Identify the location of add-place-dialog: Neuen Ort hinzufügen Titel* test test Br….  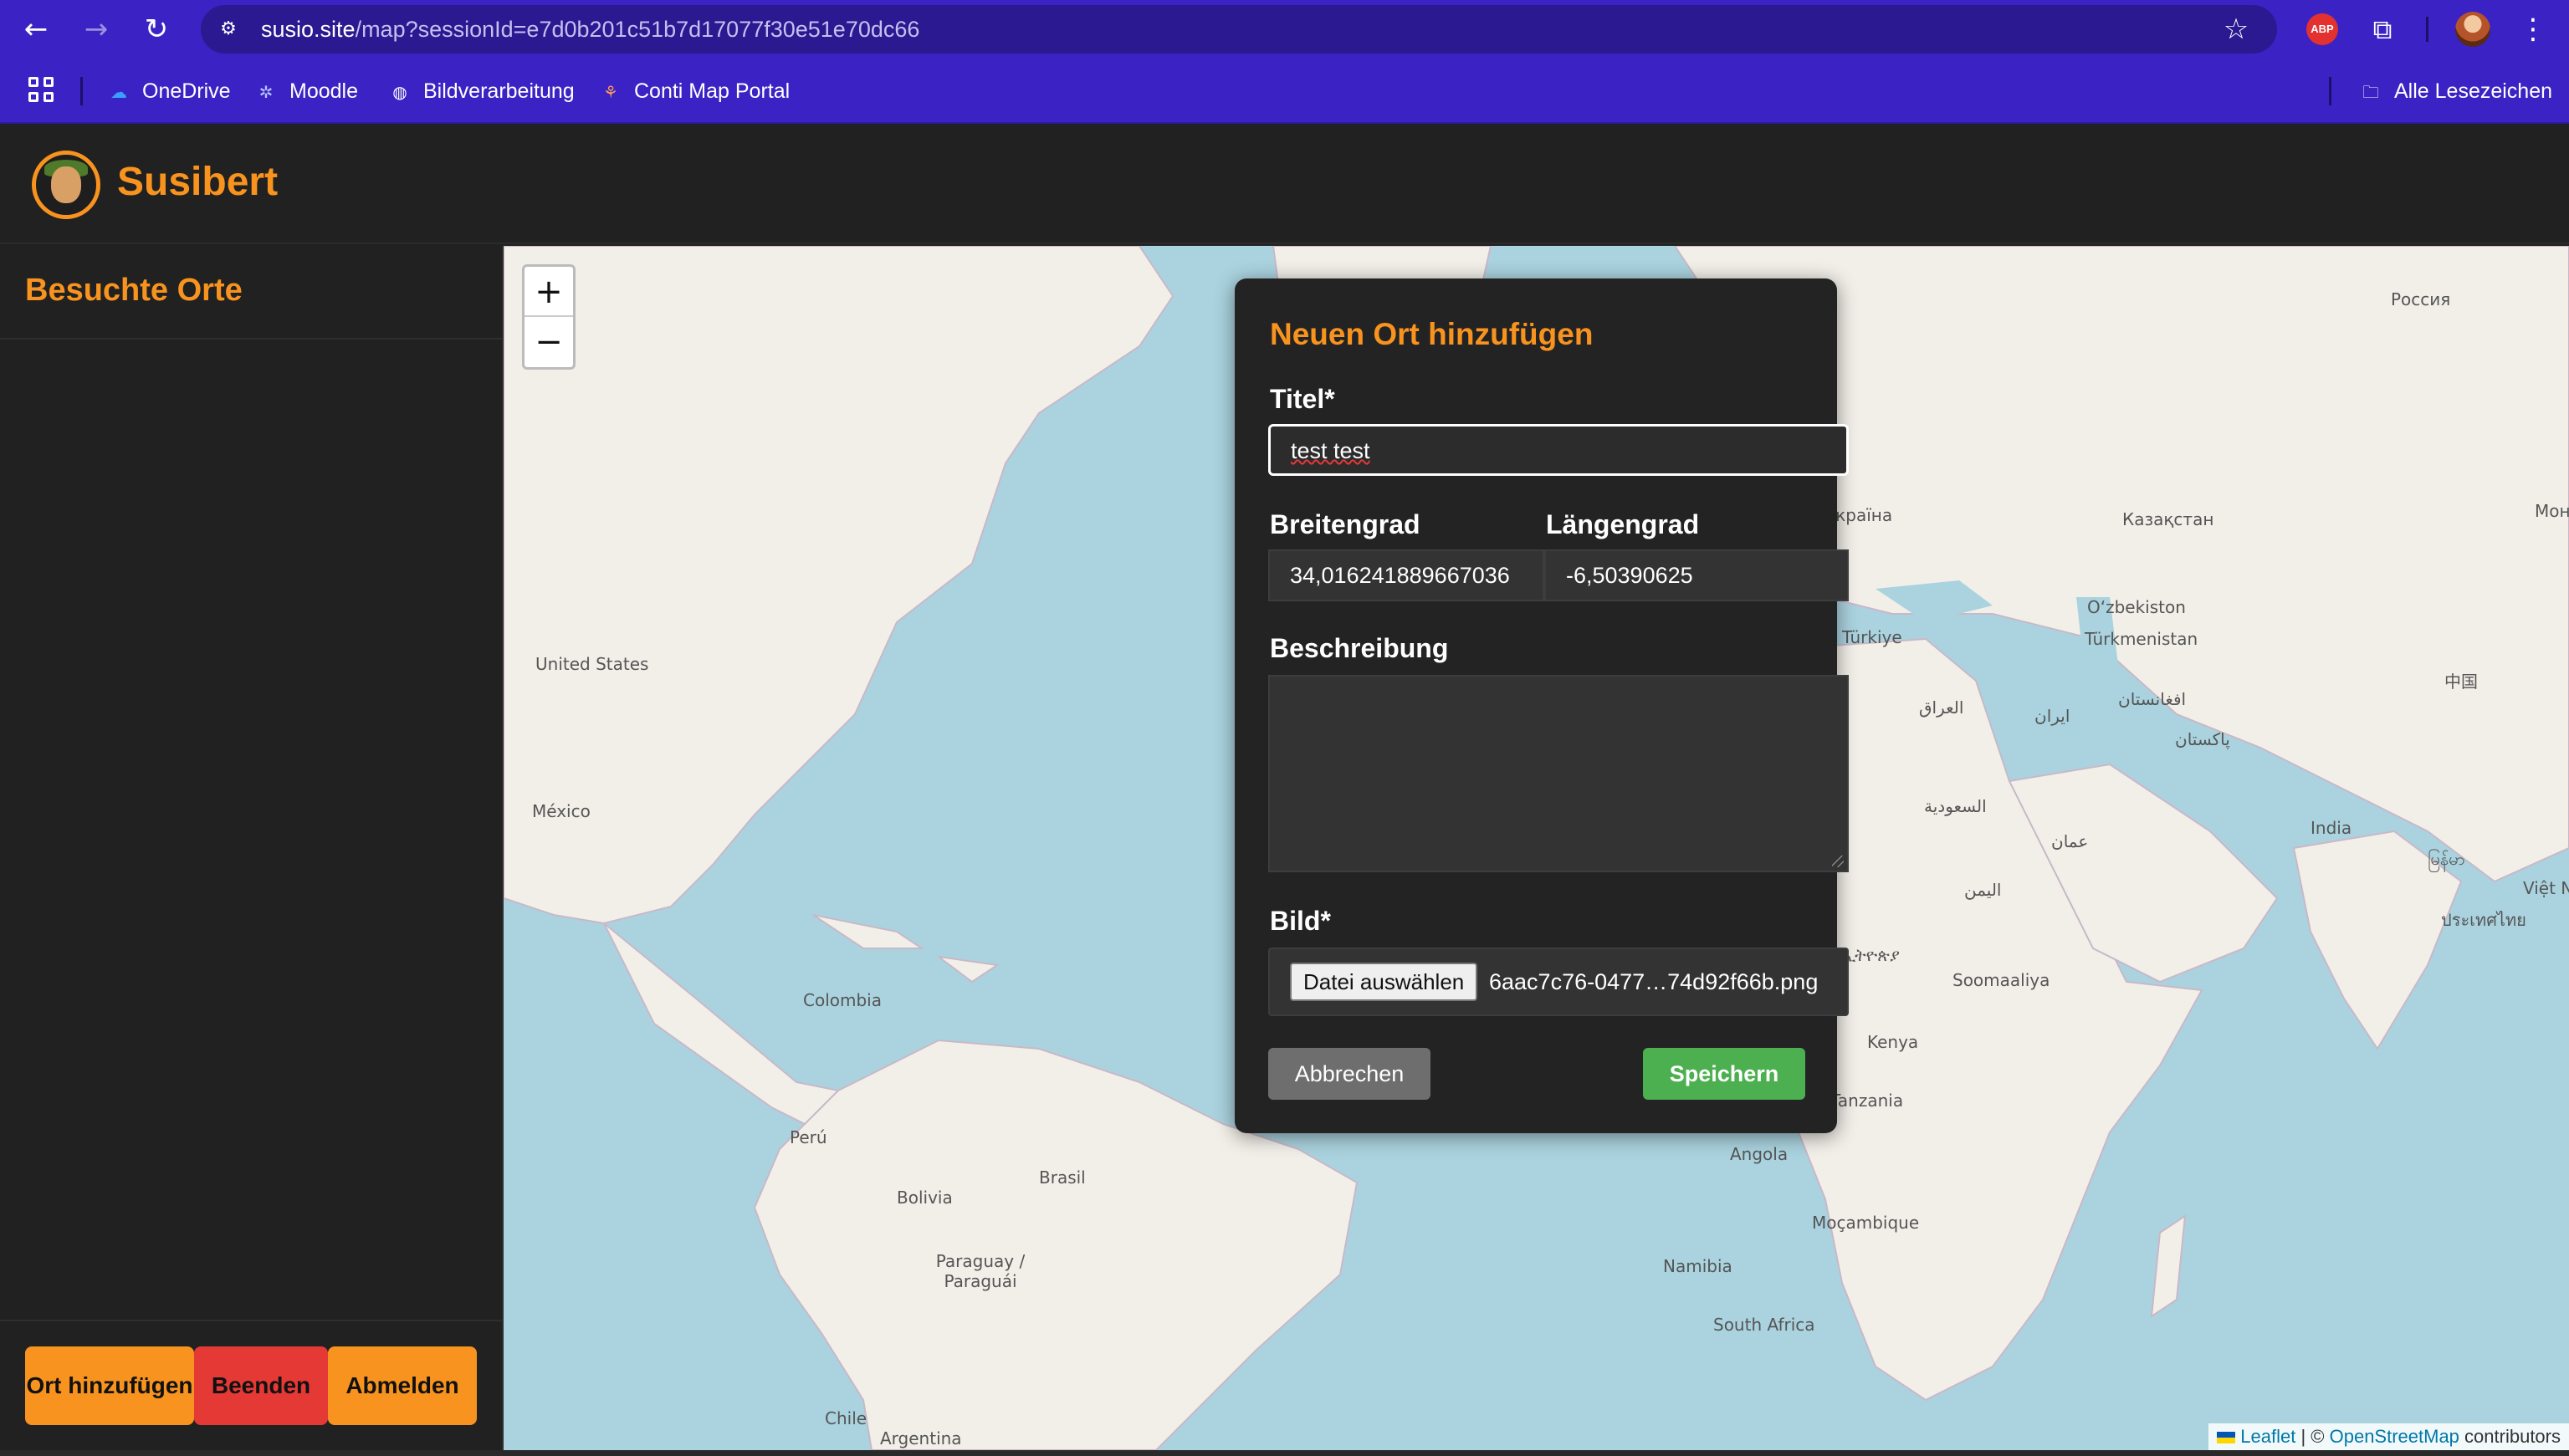
(1542, 705).